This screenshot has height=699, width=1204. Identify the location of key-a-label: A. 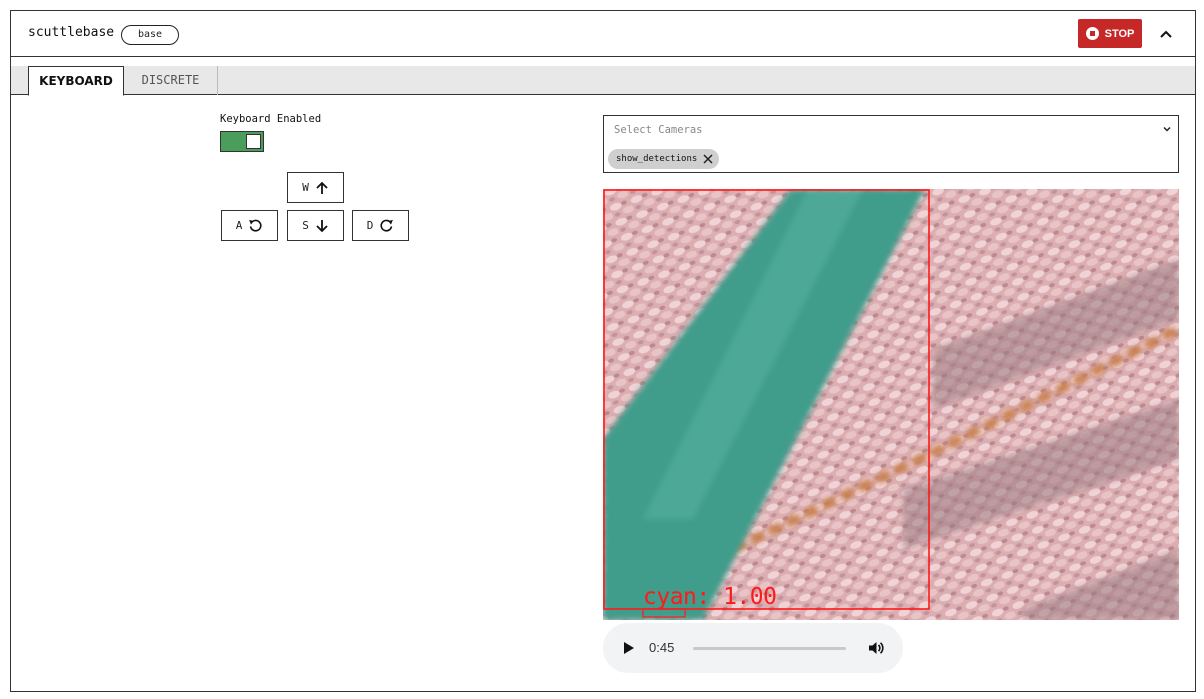
(239, 225).